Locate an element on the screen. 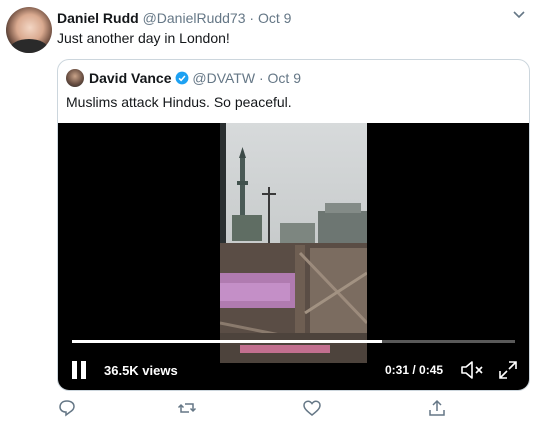 This screenshot has height=422, width=540. progress-bar is located at coordinates (293, 341).